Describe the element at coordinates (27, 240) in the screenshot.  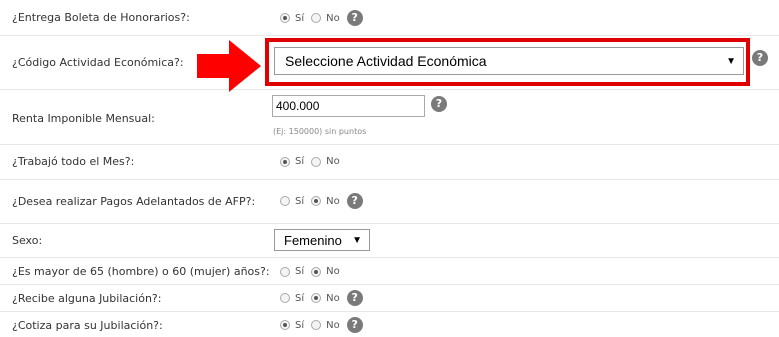
I see `sexo-label: Sexo:` at that location.